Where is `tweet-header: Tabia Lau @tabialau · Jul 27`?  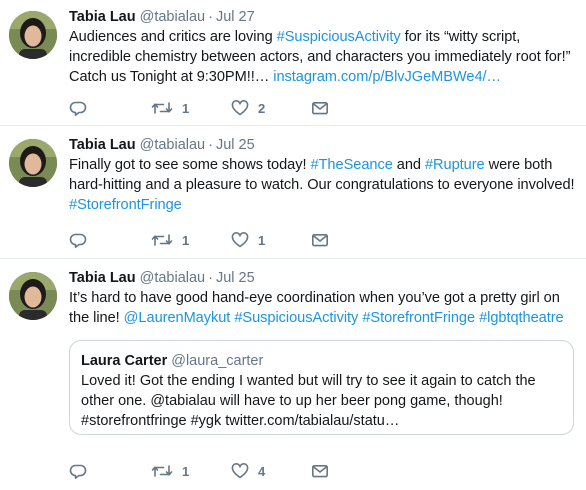
tweet-header: Tabia Lau @tabialau · Jul 27 is located at coordinates (322, 17).